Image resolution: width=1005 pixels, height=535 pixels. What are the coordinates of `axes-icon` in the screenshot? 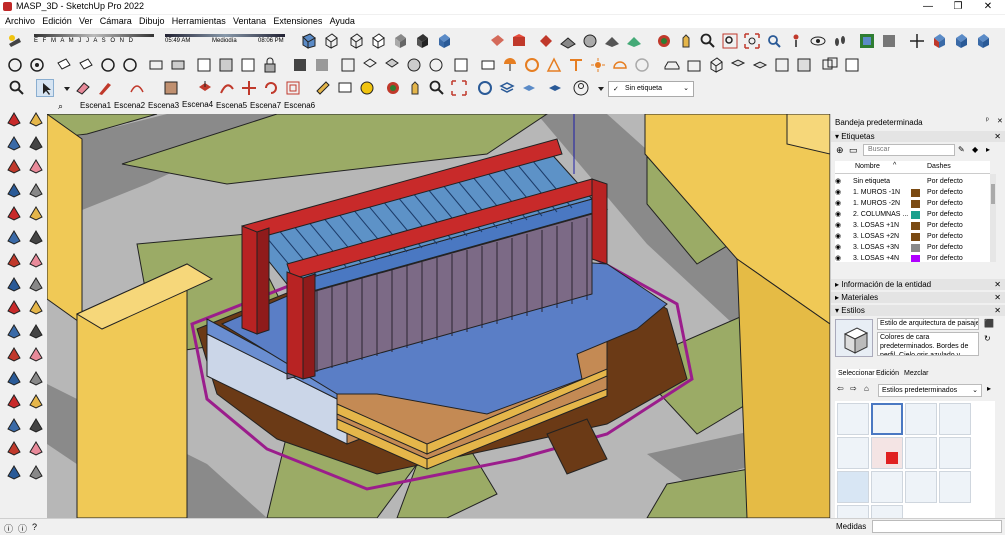 It's located at (14, 378).